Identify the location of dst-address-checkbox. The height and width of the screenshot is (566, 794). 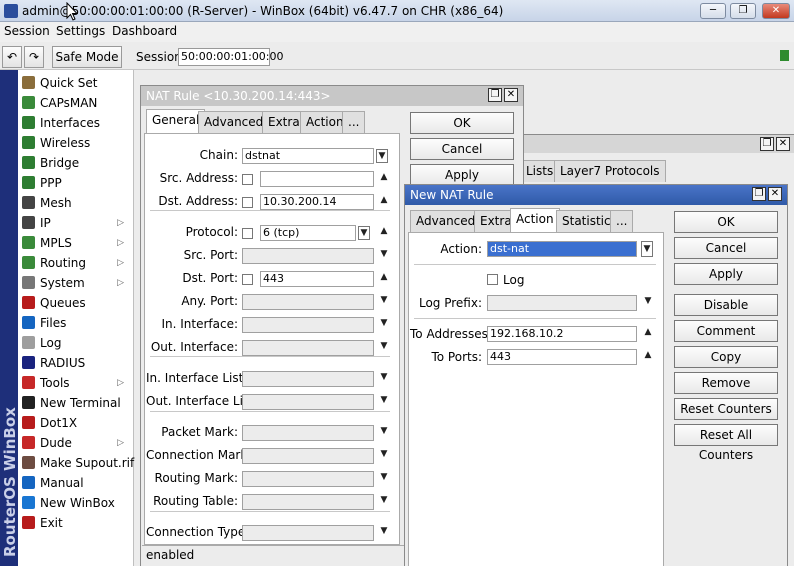
(247, 202).